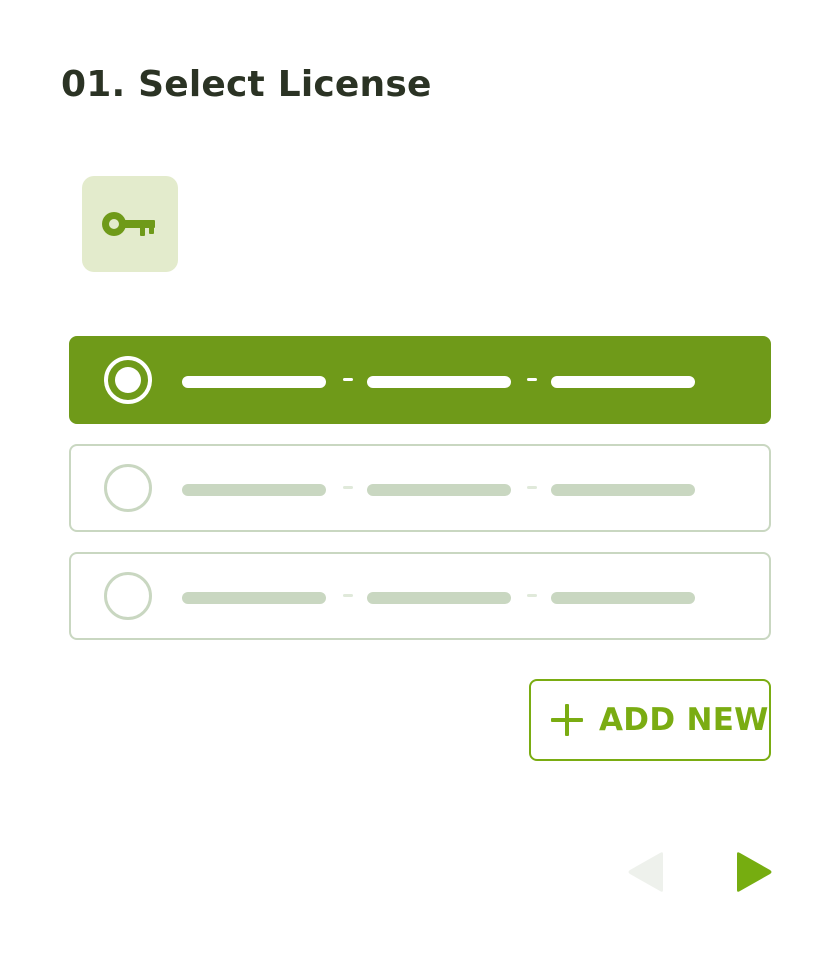 The height and width of the screenshot is (964, 840). What do you see at coordinates (754, 872) in the screenshot?
I see `next-arrow-icon` at bounding box center [754, 872].